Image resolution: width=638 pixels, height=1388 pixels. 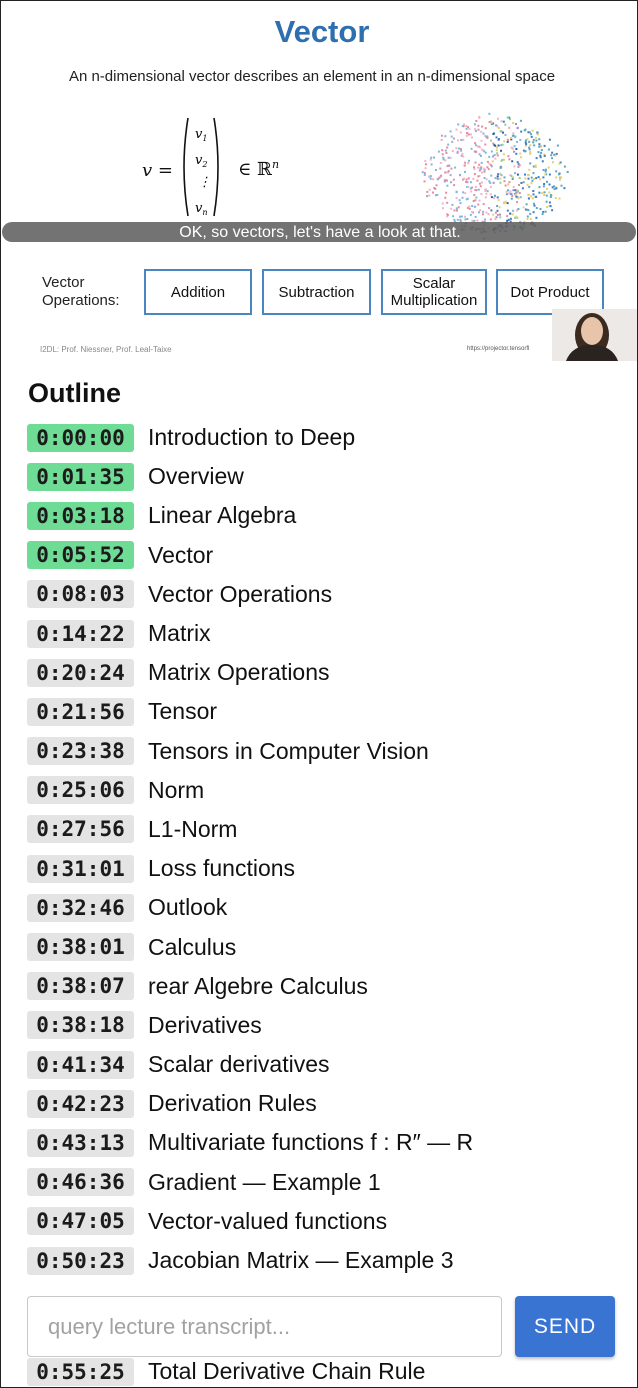 What do you see at coordinates (565, 1326) in the screenshot?
I see `send-button: SEND` at bounding box center [565, 1326].